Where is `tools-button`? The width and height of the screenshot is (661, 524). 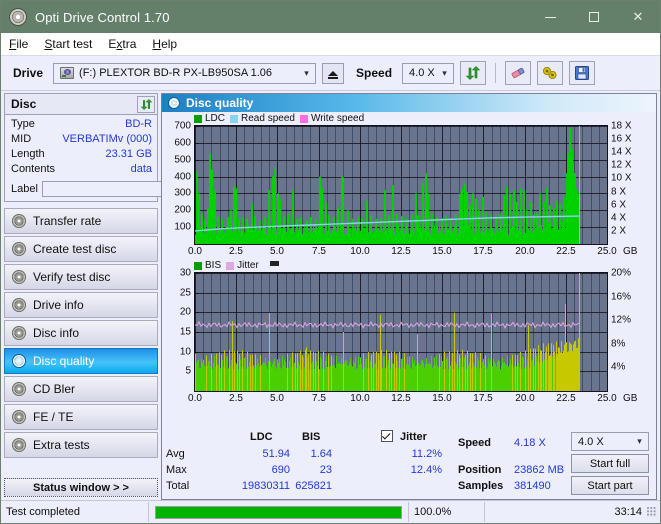
tools-button is located at coordinates (550, 73).